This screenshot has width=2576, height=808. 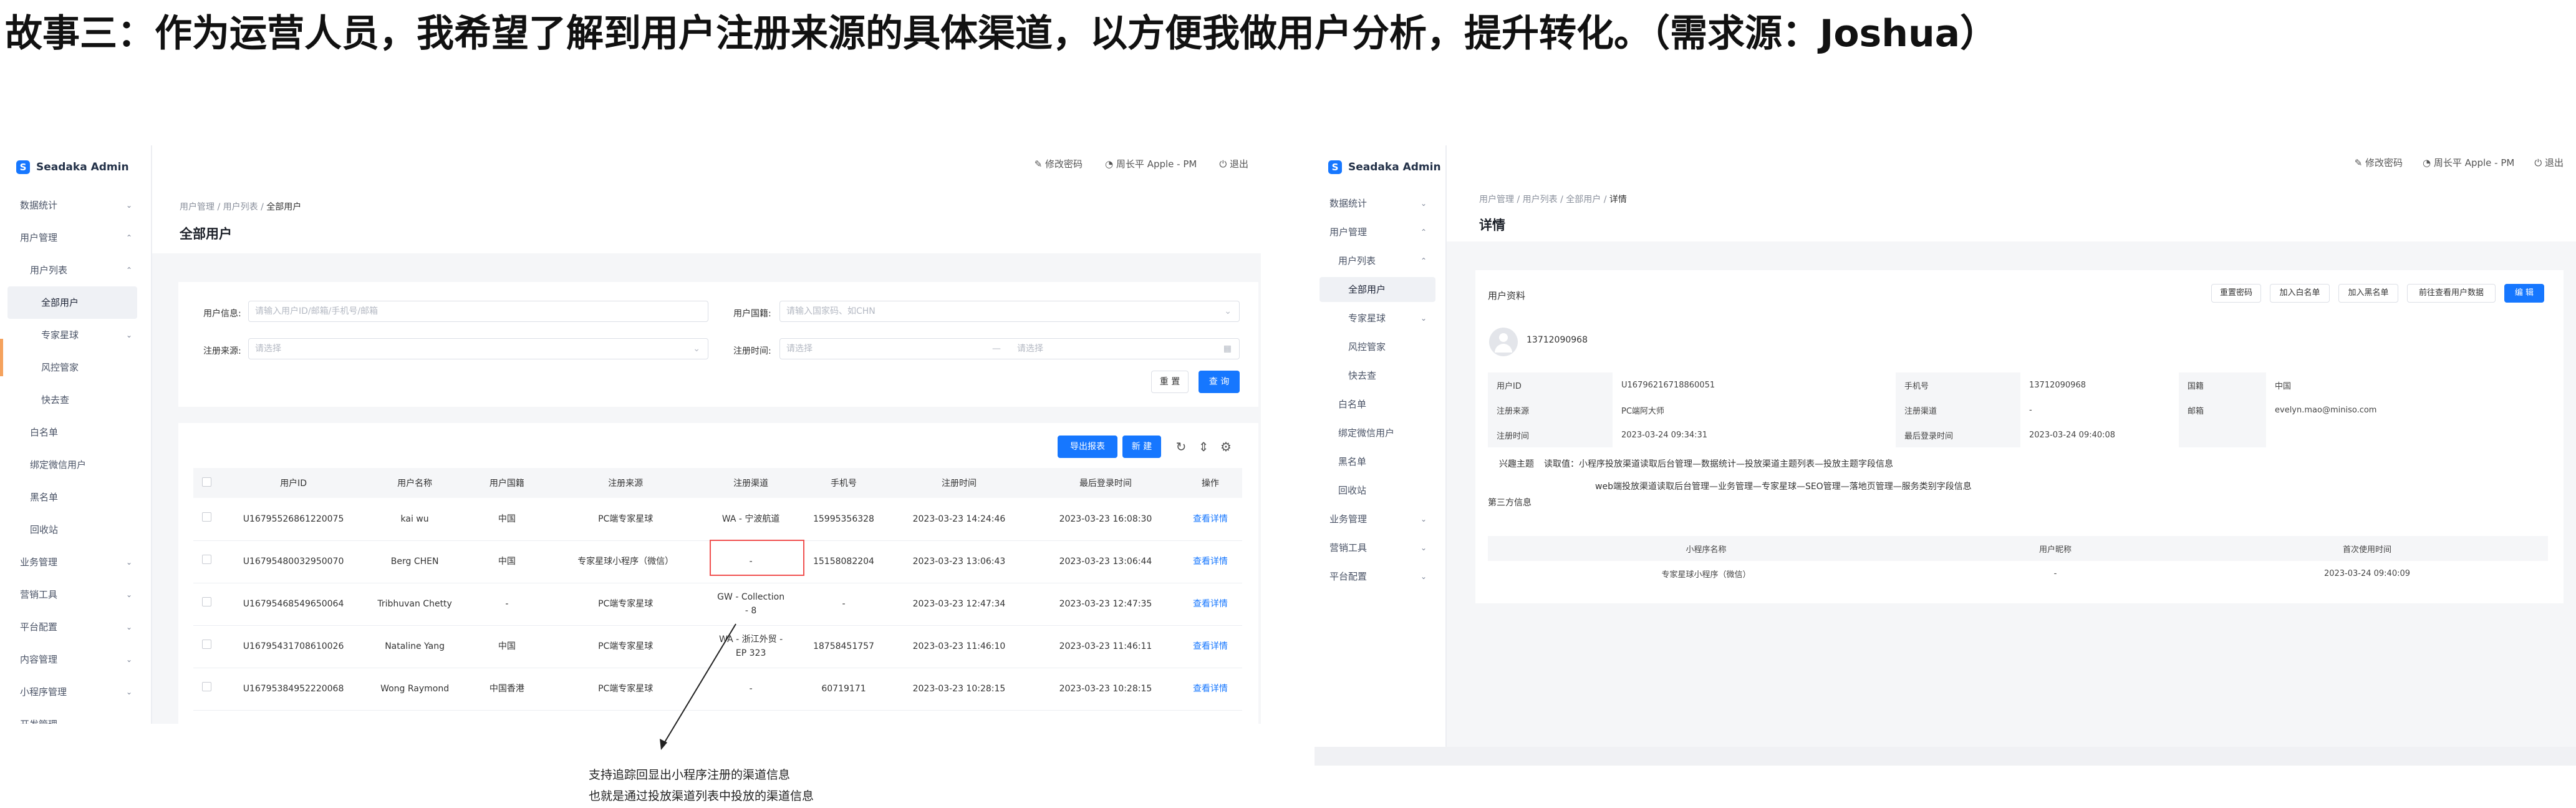 I want to click on user-phone: 13712090968, so click(x=1557, y=340).